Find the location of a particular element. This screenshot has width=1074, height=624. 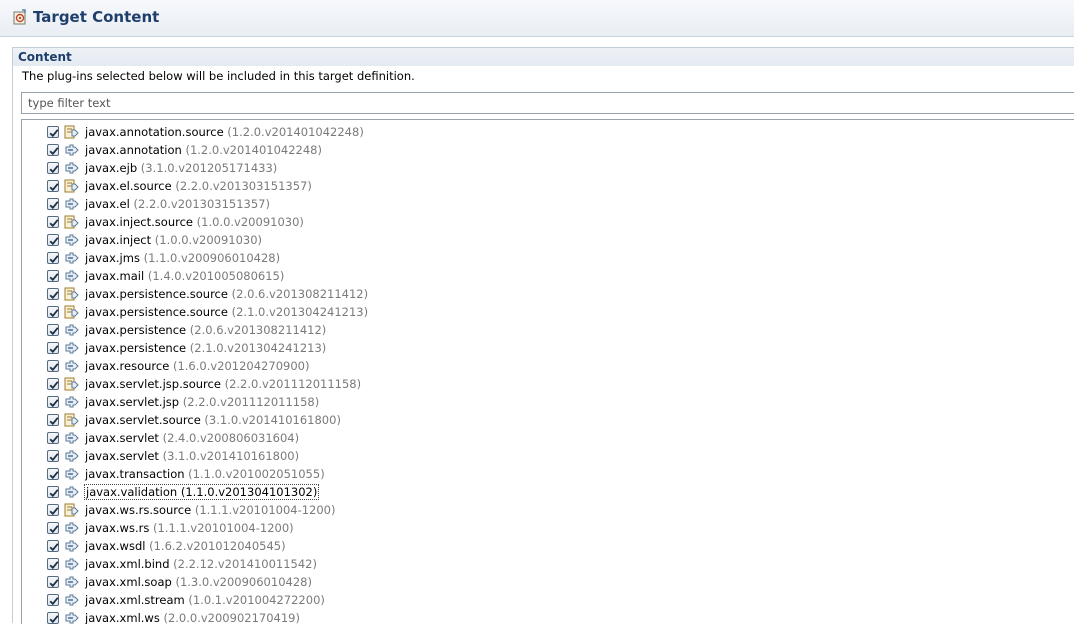

plugin-label: javax.servlet.jsp (2.2.0.v201112011158) is located at coordinates (202, 402).